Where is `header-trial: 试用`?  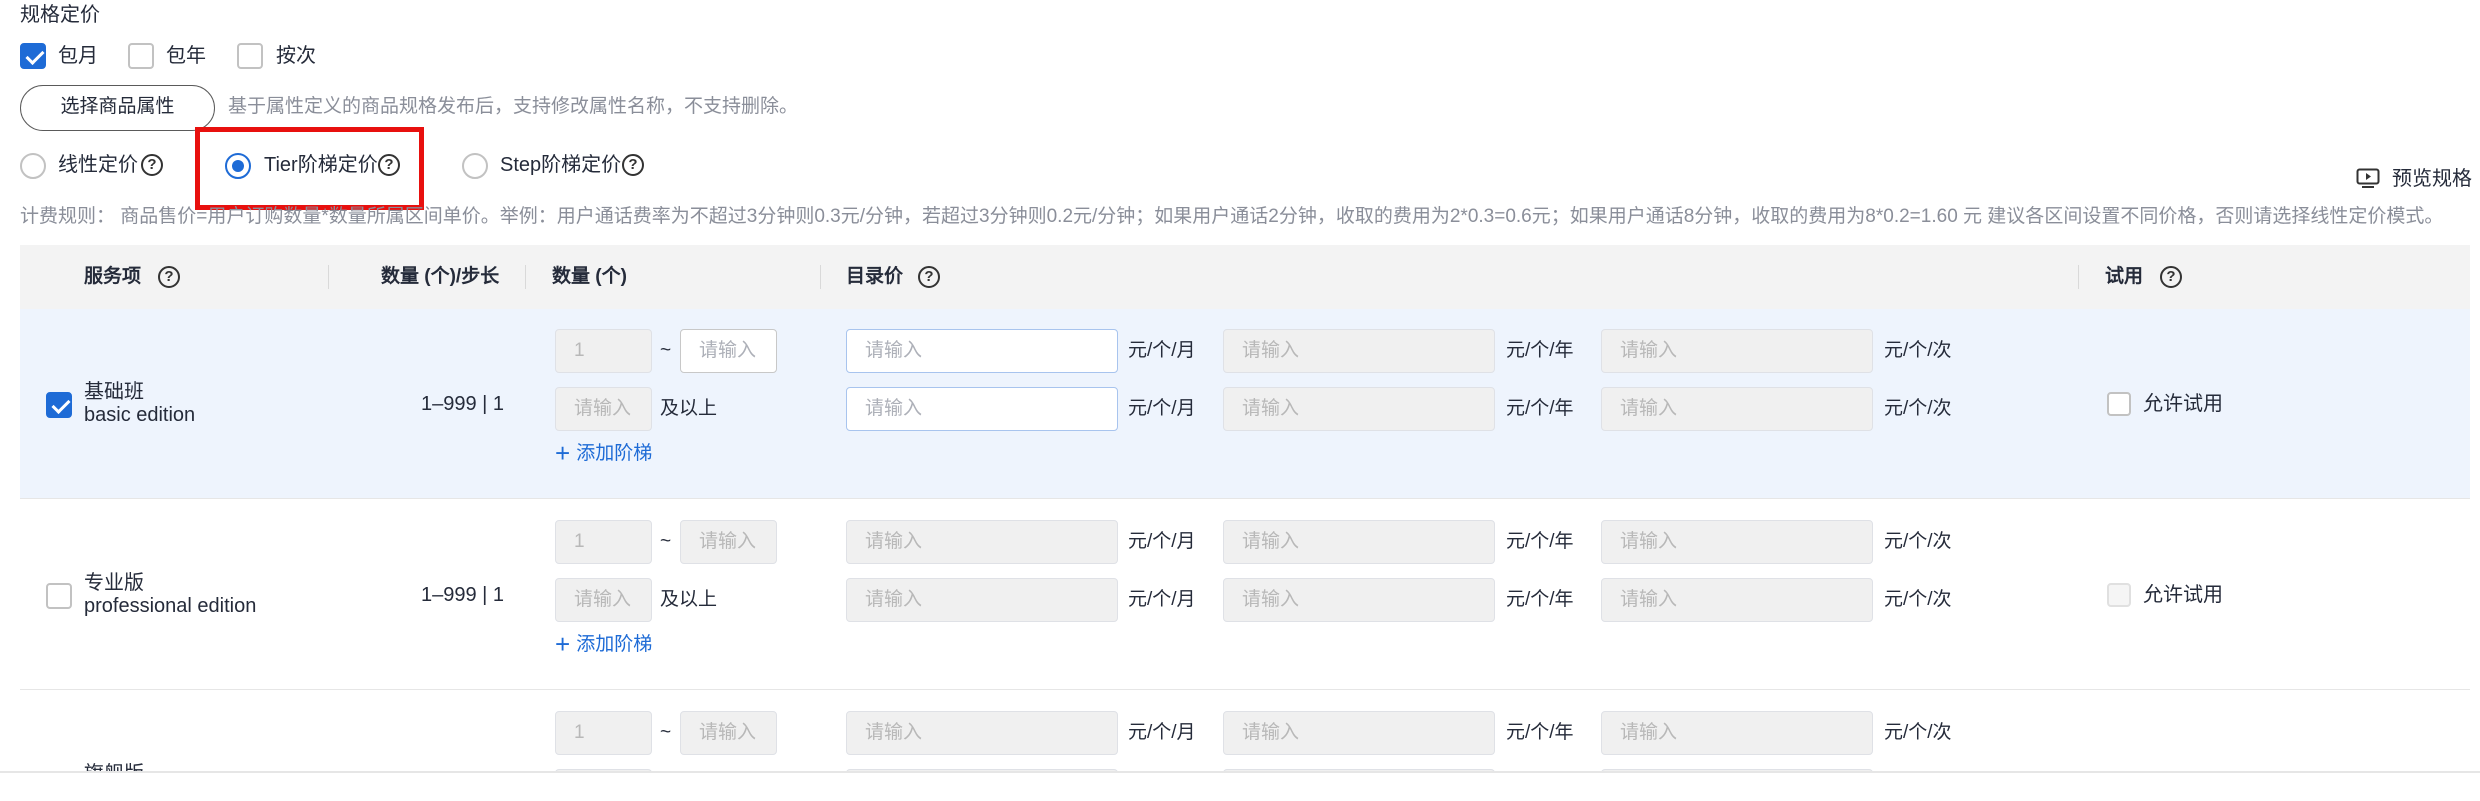
header-trial: 试用 is located at coordinates (2124, 276).